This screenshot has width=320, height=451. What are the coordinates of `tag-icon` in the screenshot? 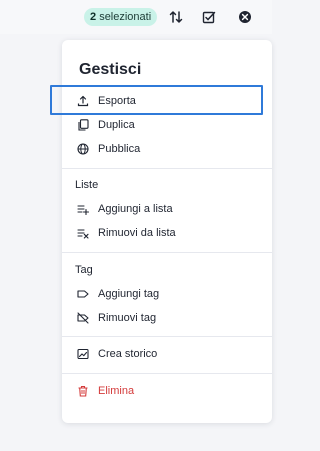 It's located at (83, 294).